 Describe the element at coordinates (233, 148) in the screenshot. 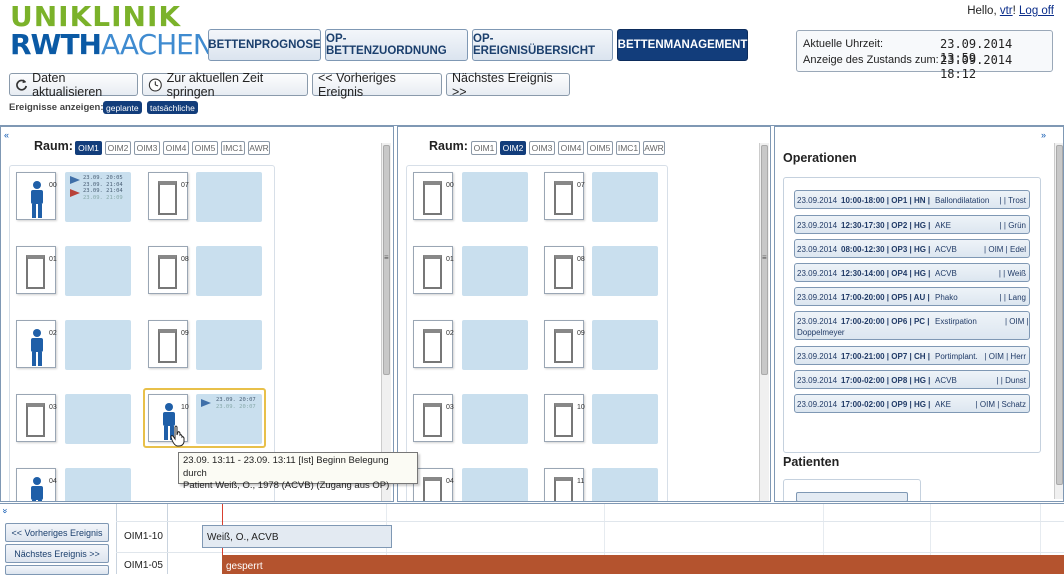

I see `tab-imc1: IMC1` at that location.